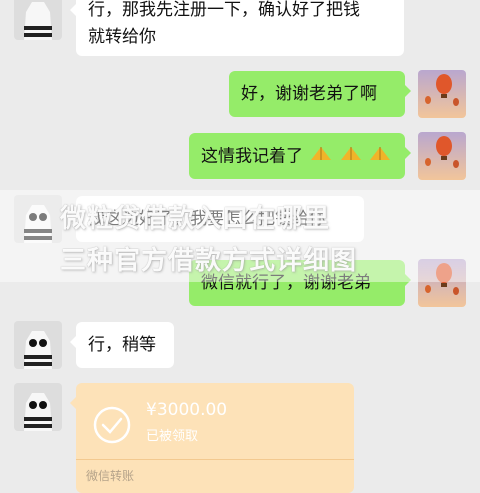 This screenshot has width=480, height=493. I want to click on check-circle-icon, so click(112, 425).